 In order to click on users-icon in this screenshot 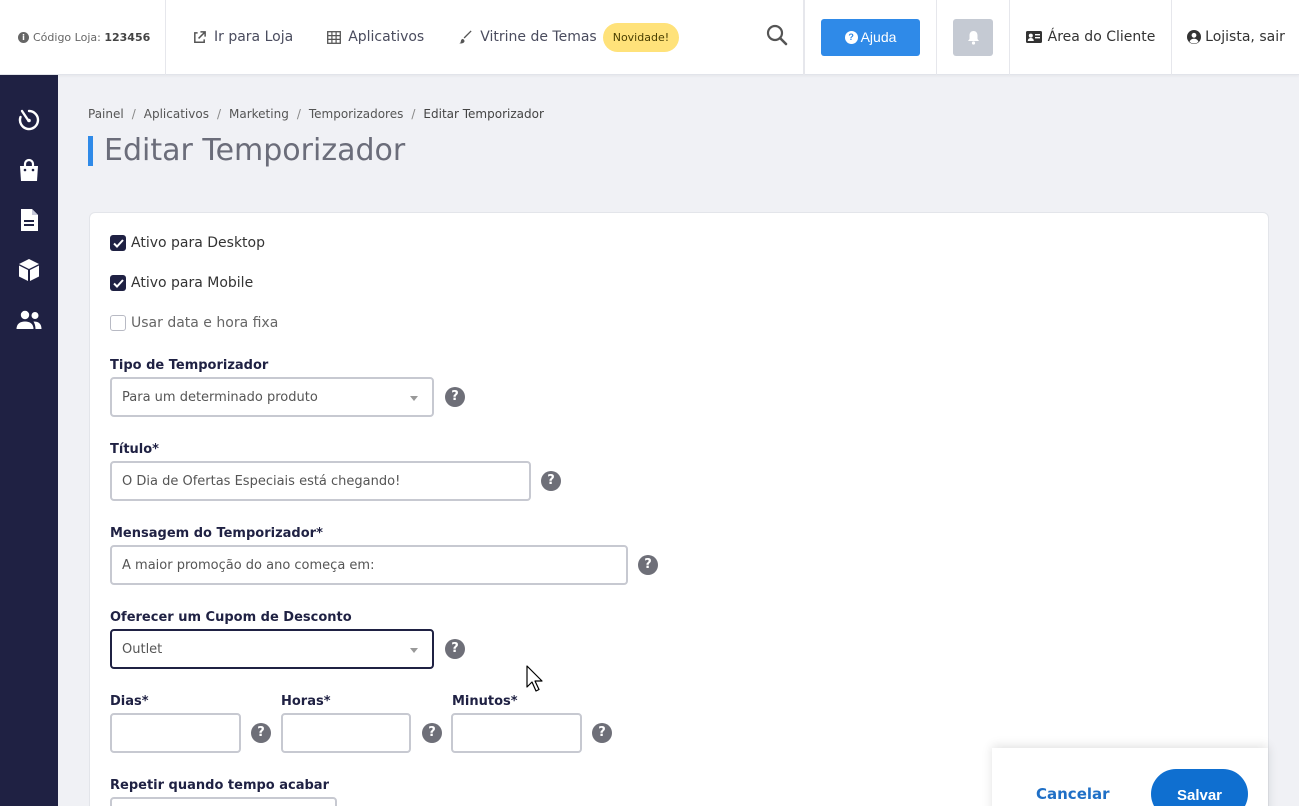, I will do `click(29, 319)`.